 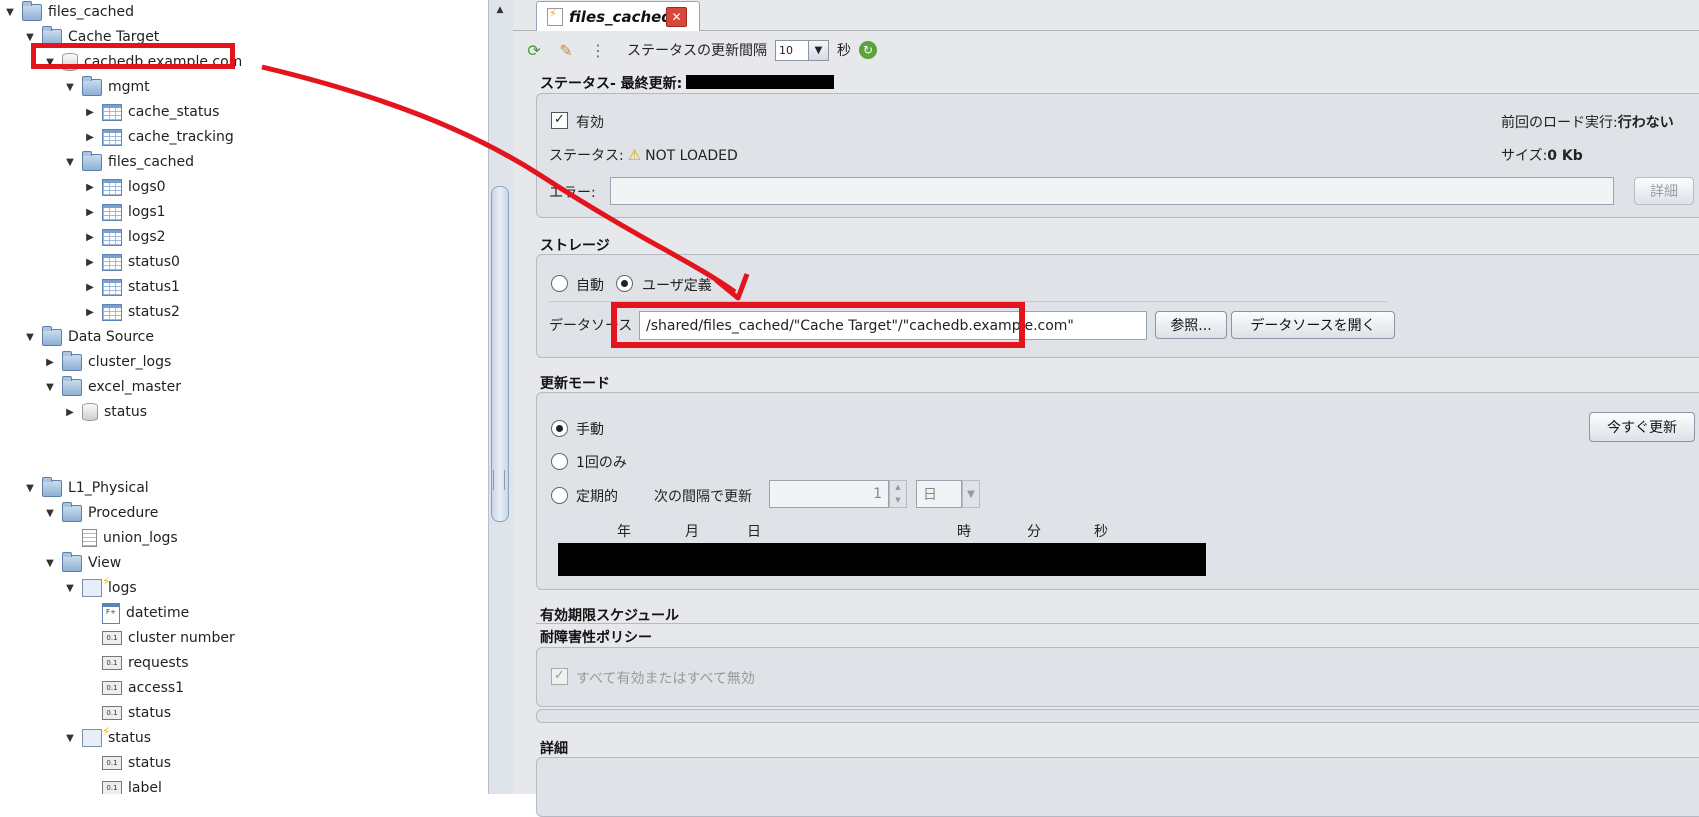 I want to click on refresh-now-button: 今すぐ更新, so click(x=1642, y=427).